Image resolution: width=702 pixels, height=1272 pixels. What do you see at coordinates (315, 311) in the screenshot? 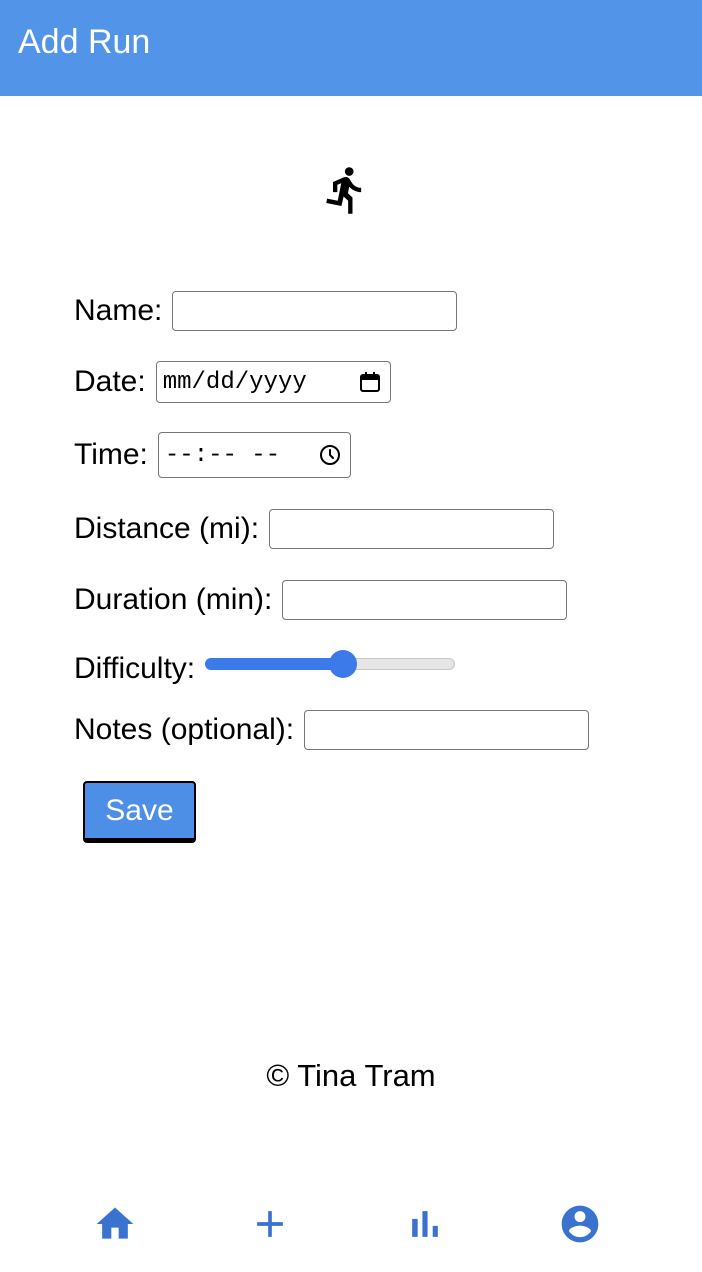
I see `name-input` at bounding box center [315, 311].